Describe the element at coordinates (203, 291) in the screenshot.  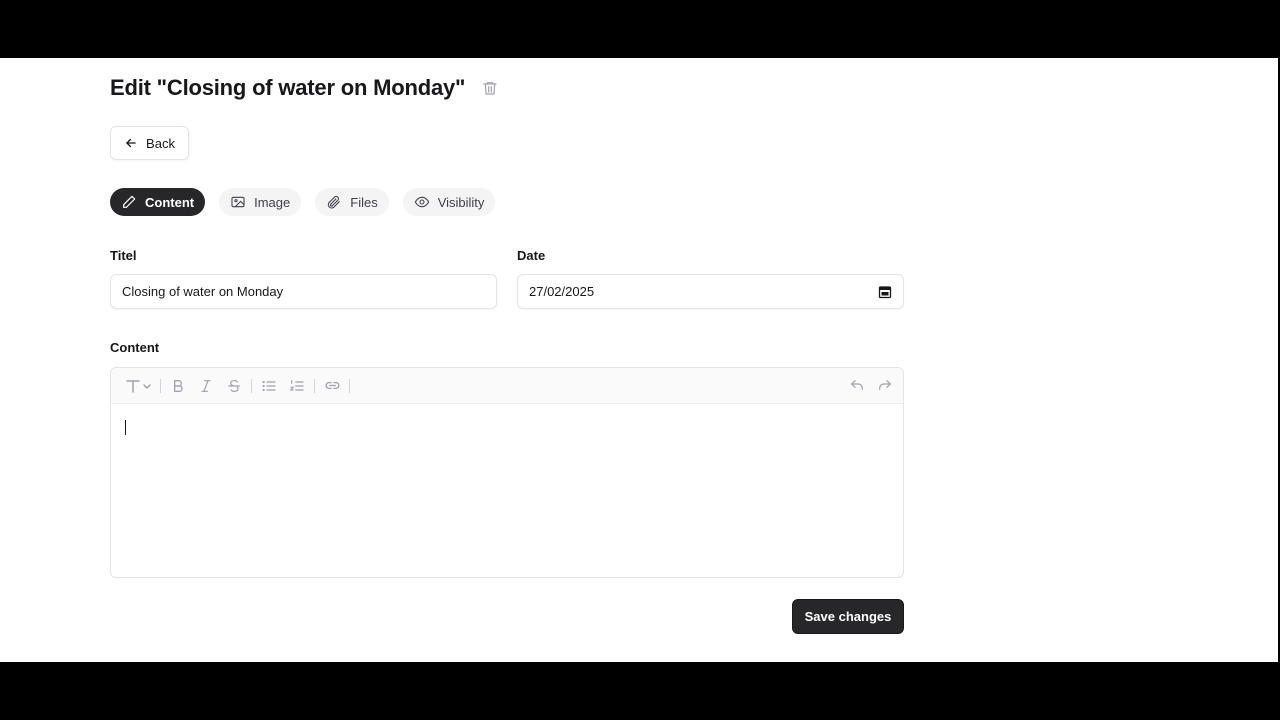
I see `title-input-value: Closing of water on Monday` at that location.